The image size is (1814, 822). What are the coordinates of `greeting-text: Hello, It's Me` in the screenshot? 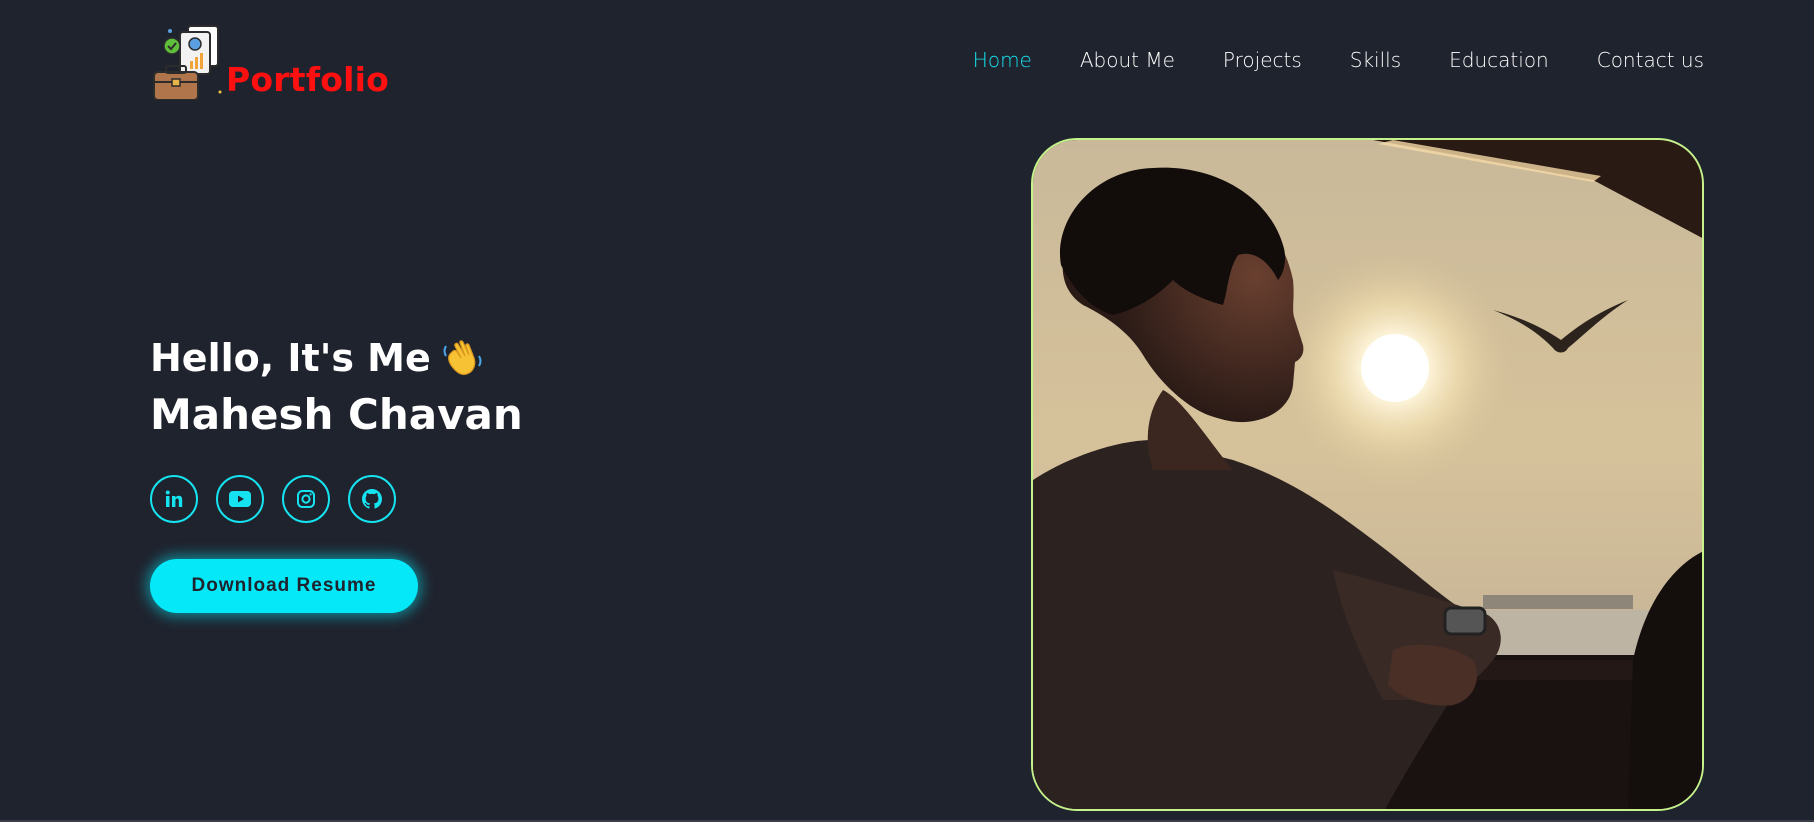 It's located at (290, 358).